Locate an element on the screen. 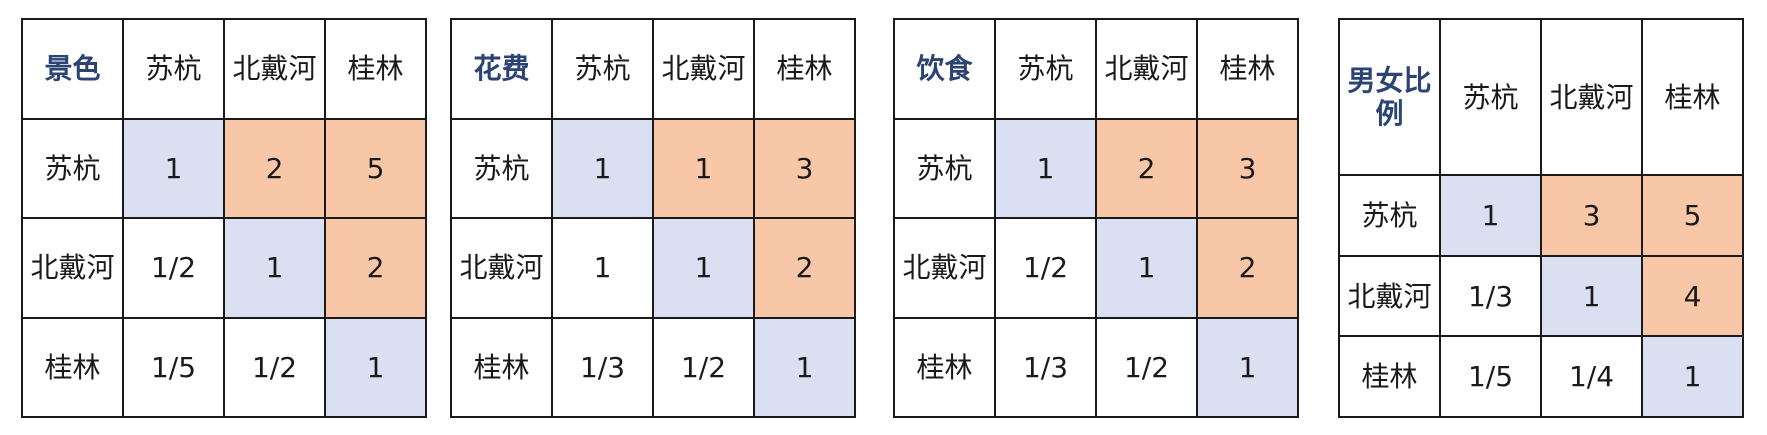  matrix-header-row: 男女比例 苏杭 北戴河 桂林 is located at coordinates (1541, 97).